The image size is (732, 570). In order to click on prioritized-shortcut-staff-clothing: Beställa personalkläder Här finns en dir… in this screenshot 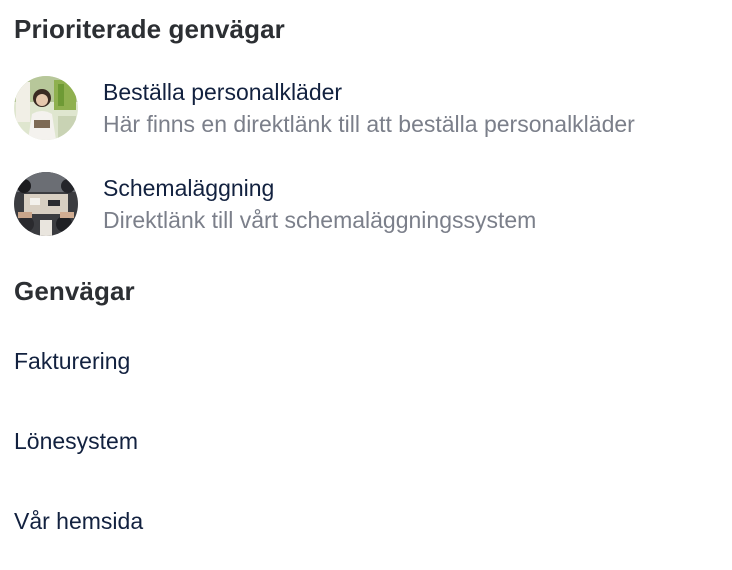, I will do `click(364, 108)`.